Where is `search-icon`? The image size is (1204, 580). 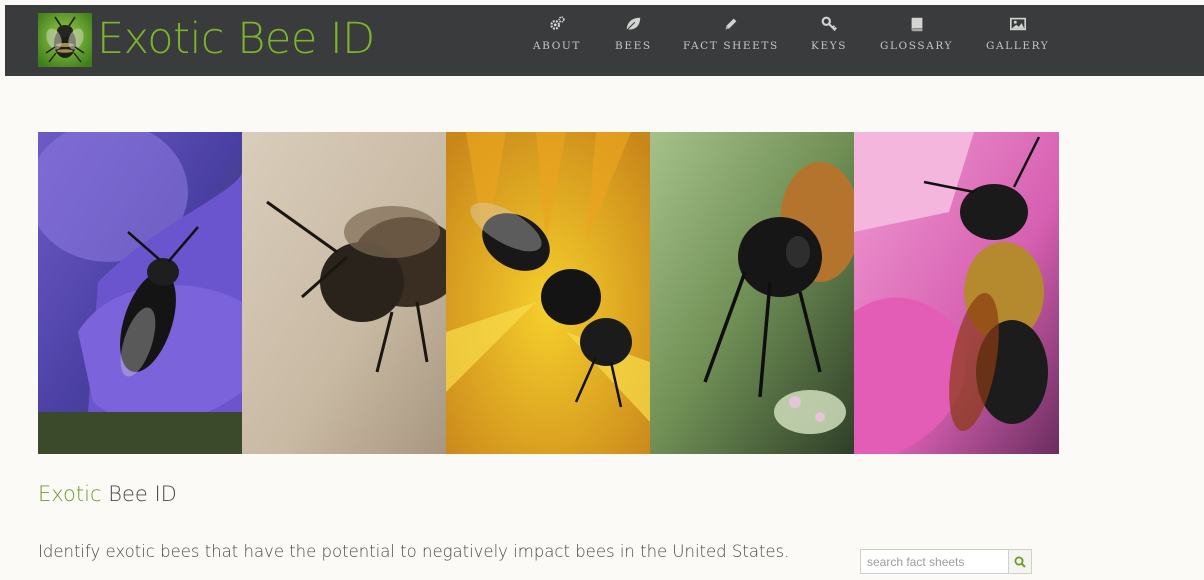
search-icon is located at coordinates (1020, 562).